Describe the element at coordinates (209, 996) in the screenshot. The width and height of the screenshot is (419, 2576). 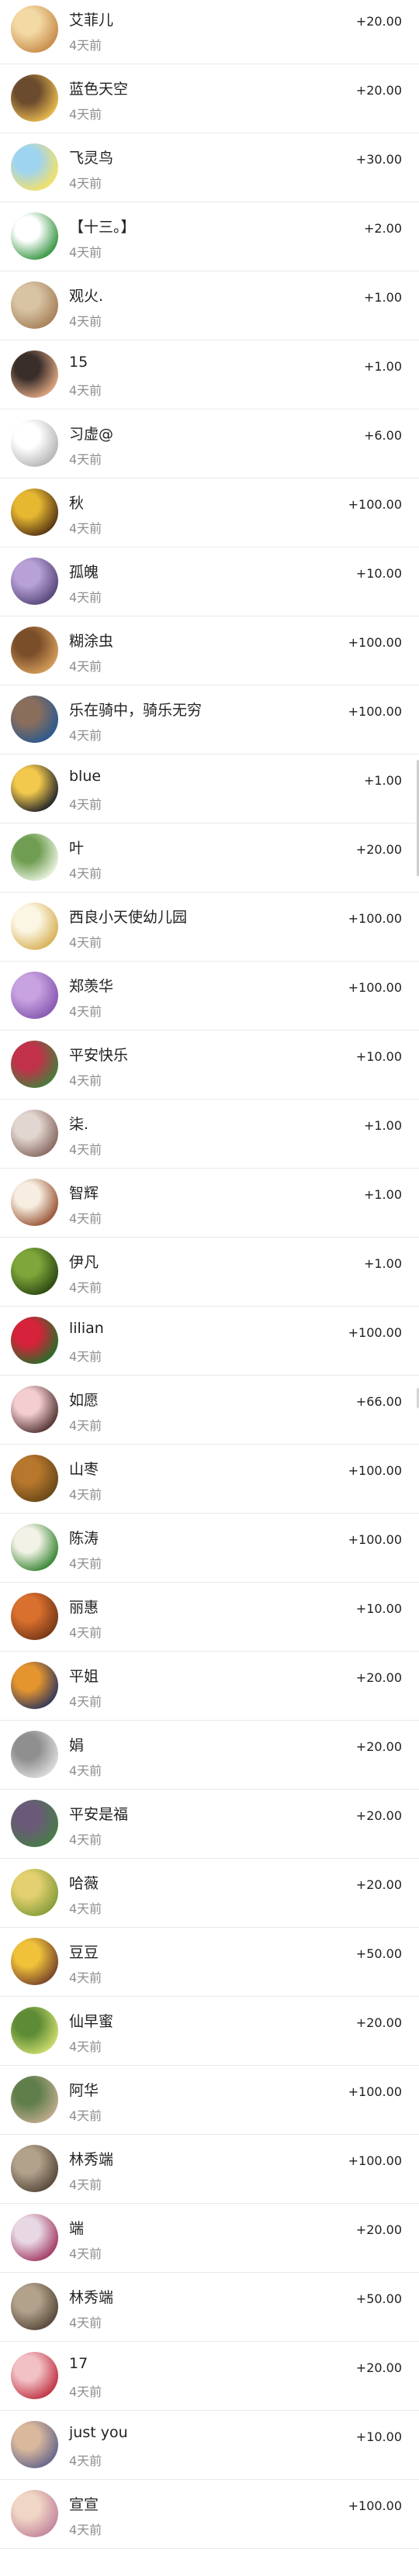
I see `list-item: 郑羡华 4天前 +100.00` at that location.